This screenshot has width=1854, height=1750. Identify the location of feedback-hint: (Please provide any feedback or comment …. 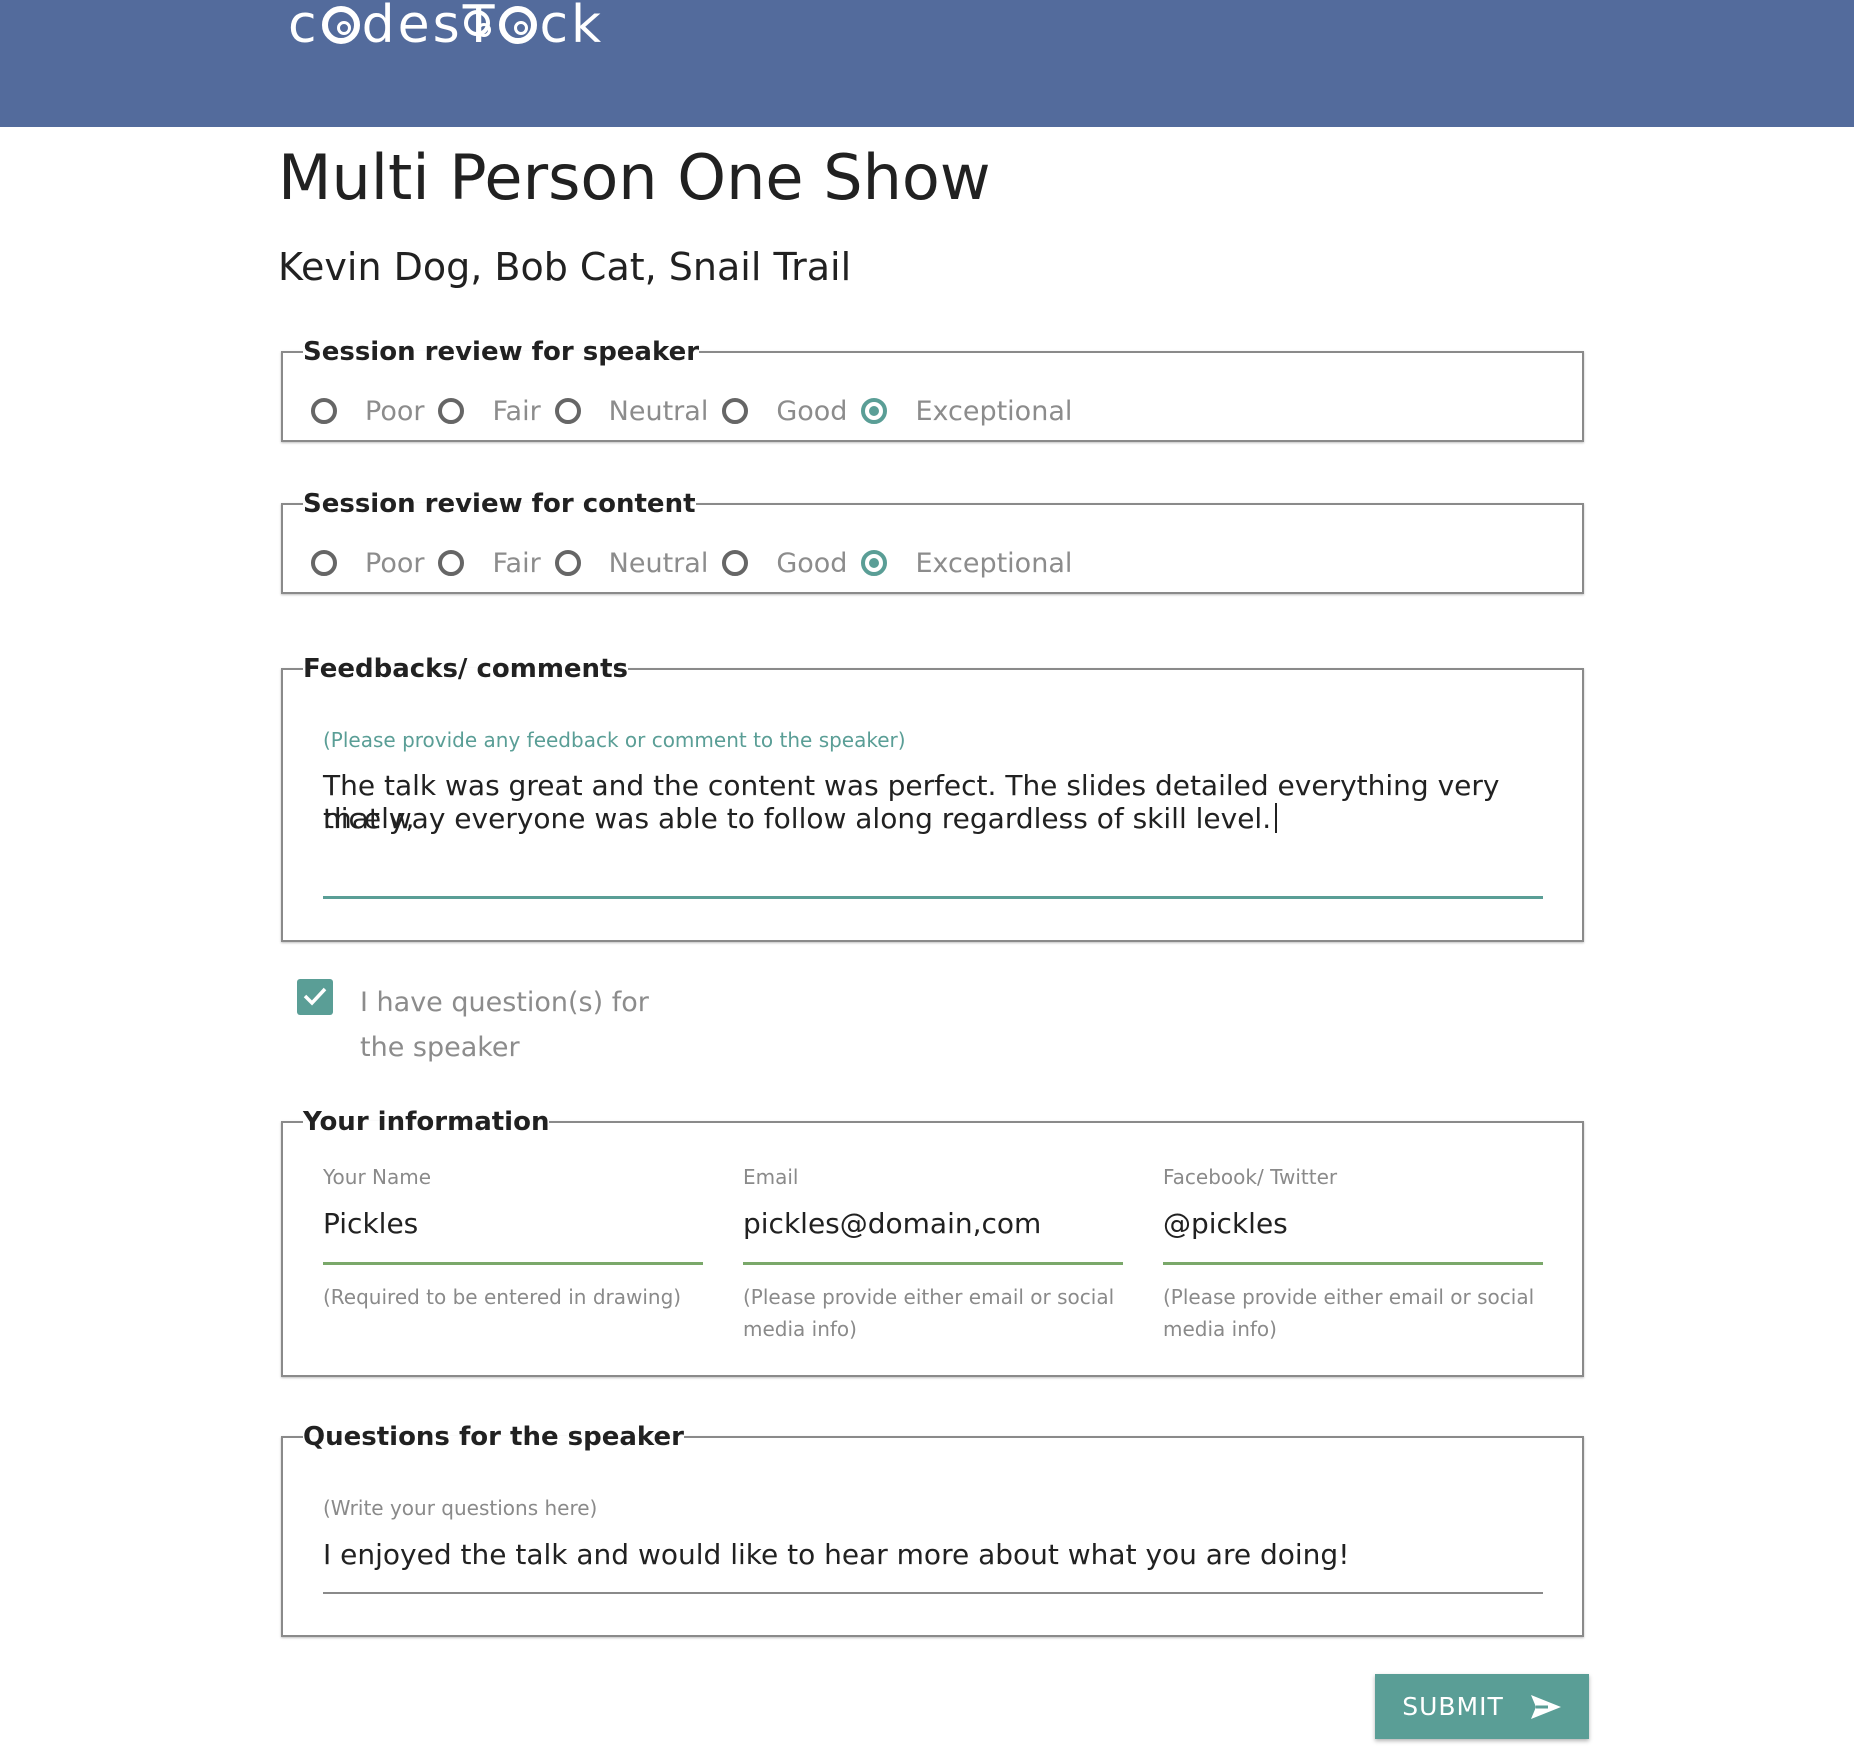
(614, 740).